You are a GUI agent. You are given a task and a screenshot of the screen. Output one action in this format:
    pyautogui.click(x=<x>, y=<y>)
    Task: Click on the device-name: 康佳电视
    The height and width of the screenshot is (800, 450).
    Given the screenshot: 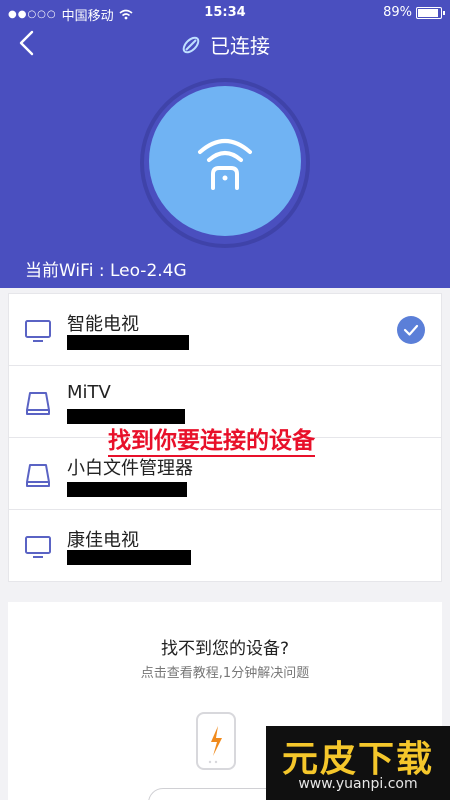 What is the action you would take?
    pyautogui.click(x=103, y=540)
    